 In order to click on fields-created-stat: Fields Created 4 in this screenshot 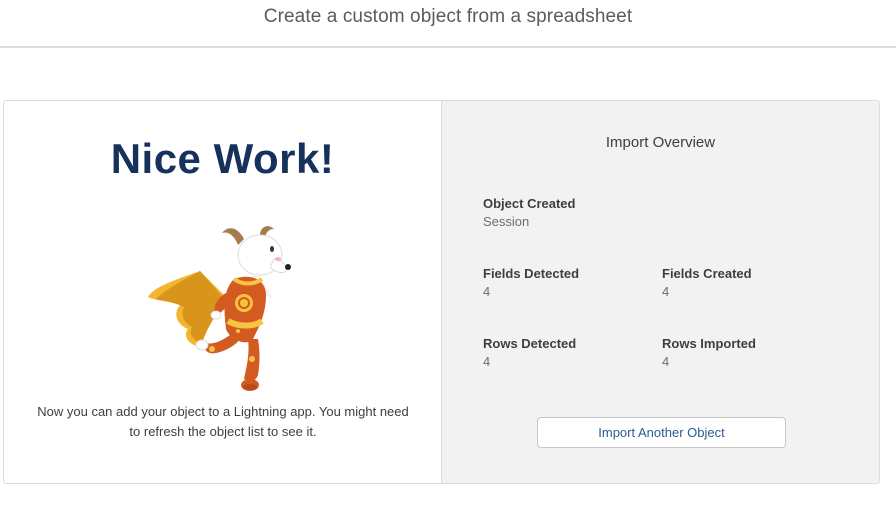, I will do `click(707, 284)`.